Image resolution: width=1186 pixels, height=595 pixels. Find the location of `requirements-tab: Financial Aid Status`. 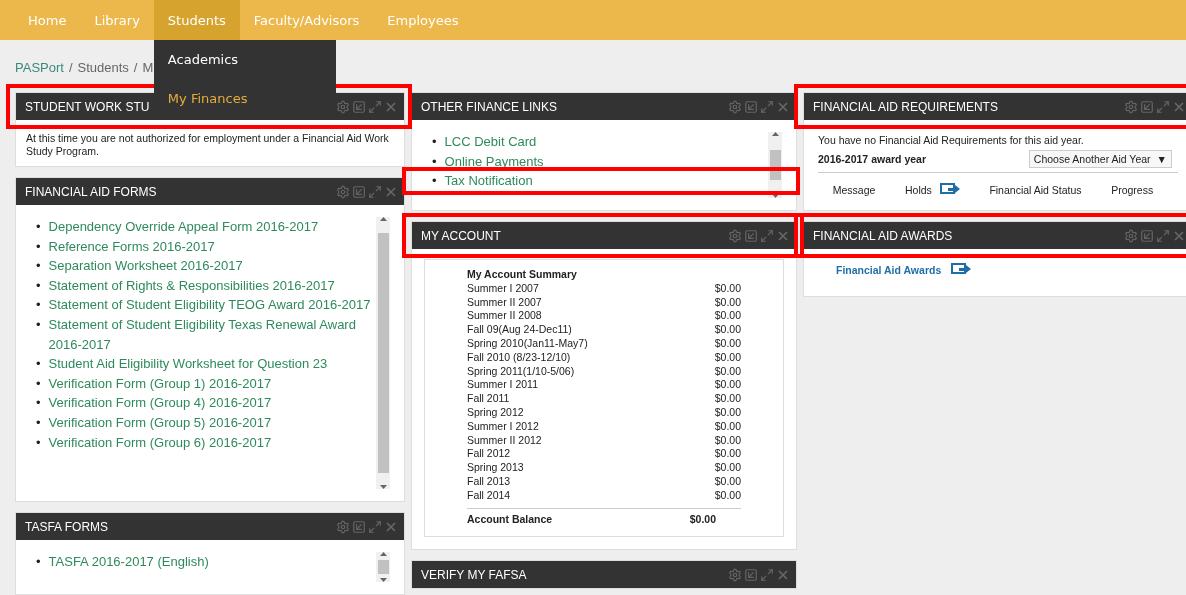

requirements-tab: Financial Aid Status is located at coordinates (1035, 189).